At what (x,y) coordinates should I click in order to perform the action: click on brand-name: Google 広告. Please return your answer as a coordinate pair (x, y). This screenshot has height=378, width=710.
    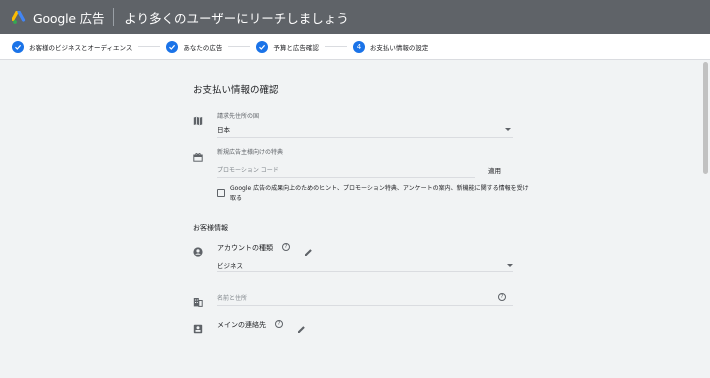
    Looking at the image, I should click on (69, 18).